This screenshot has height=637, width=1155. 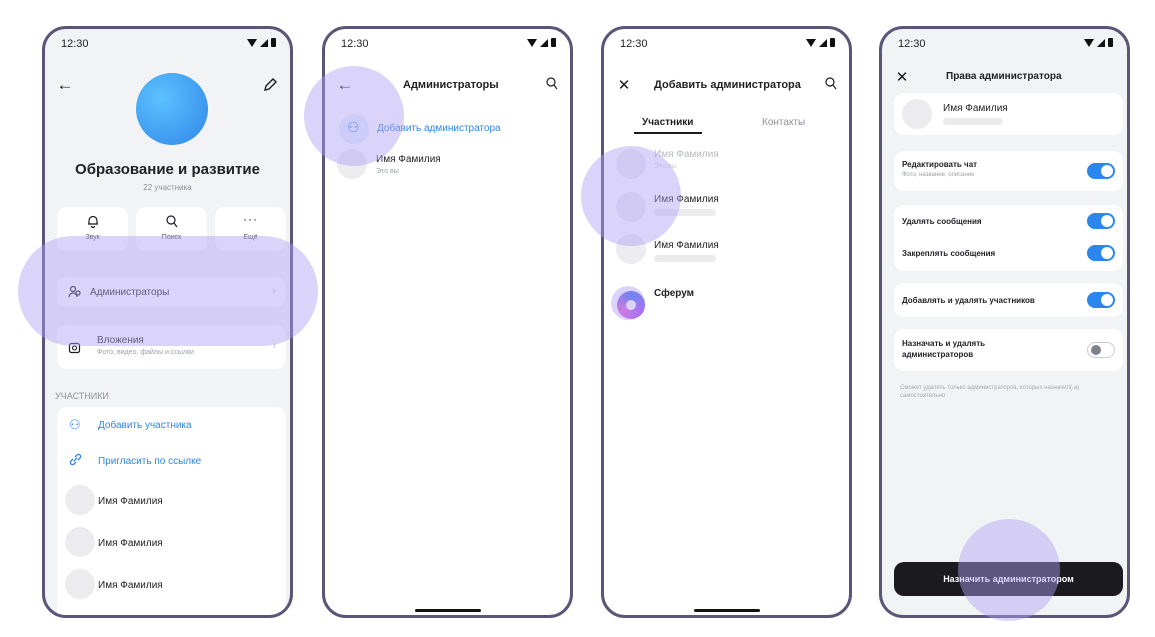 I want to click on add-user-icon: ⚇, so click(x=353, y=127).